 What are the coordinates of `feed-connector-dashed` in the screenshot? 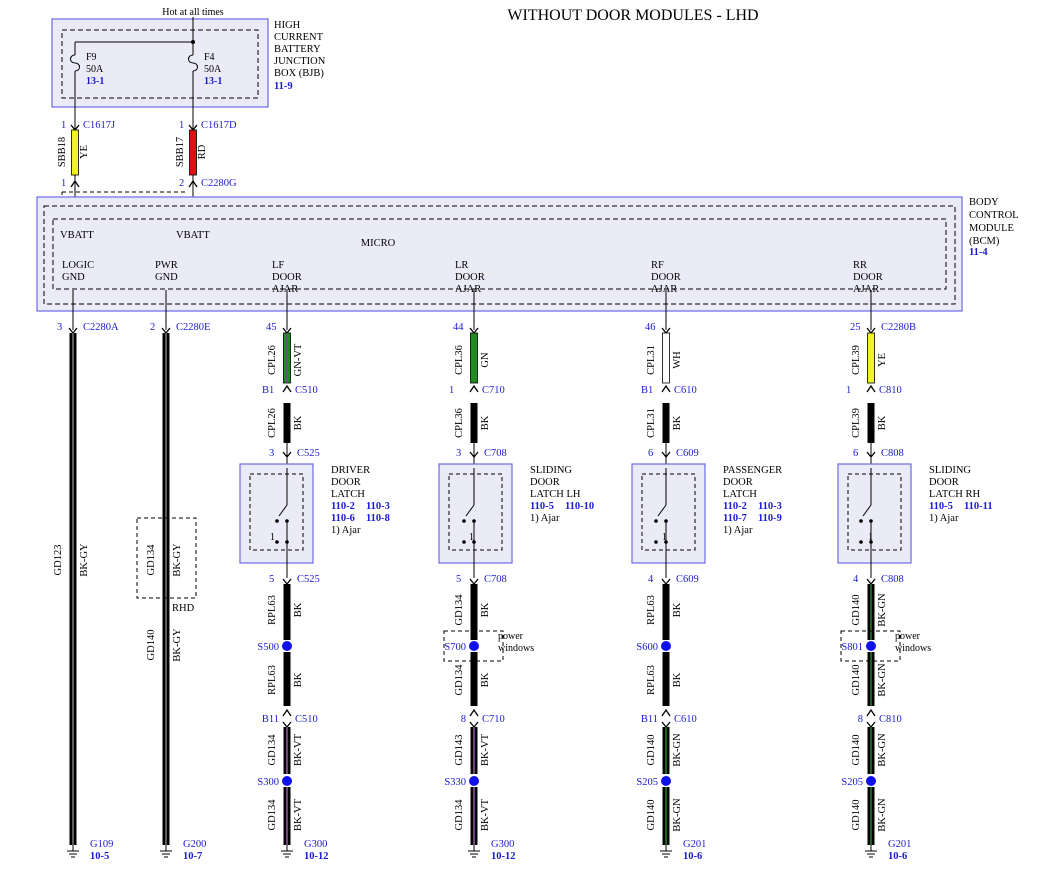 It's located at (123, 193).